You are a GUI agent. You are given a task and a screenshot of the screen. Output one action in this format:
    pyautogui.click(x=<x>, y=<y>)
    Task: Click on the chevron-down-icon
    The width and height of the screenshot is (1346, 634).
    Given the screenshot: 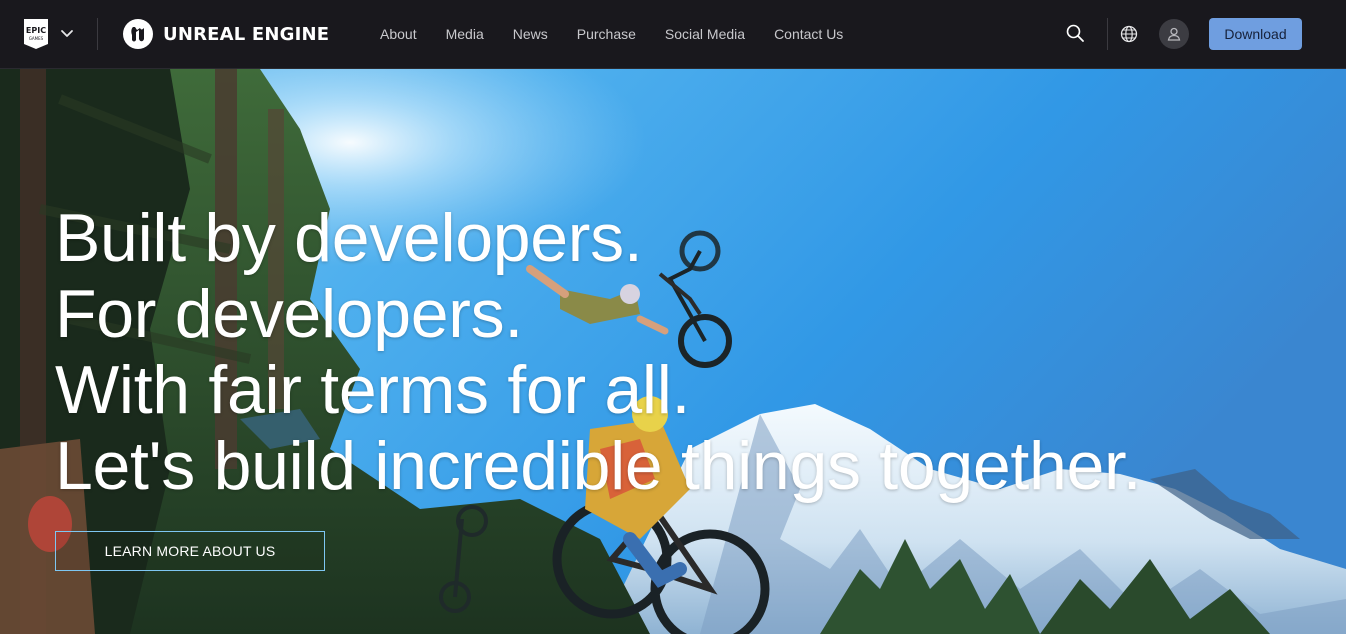 What is the action you would take?
    pyautogui.click(x=67, y=33)
    